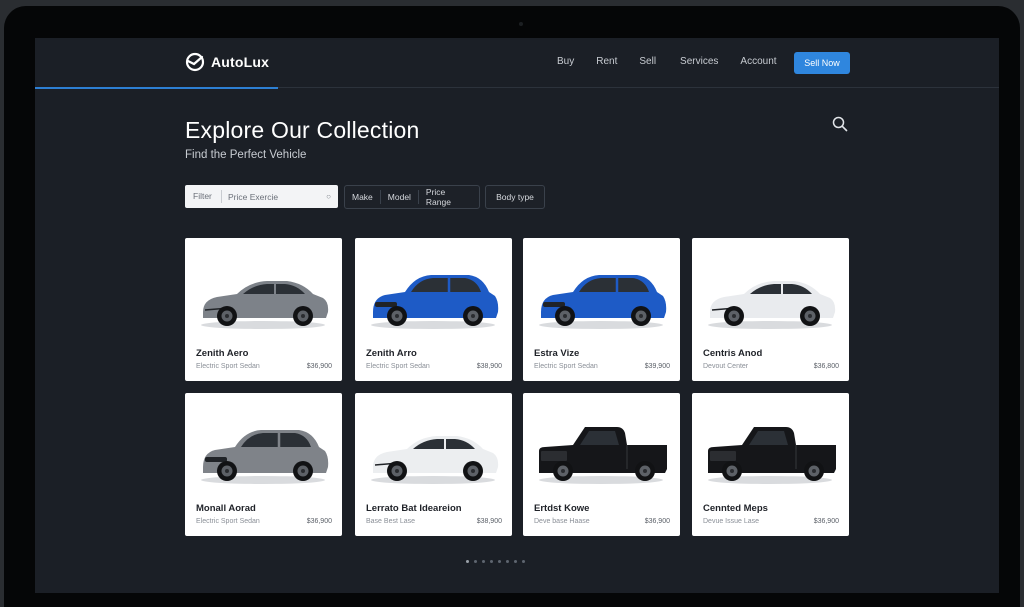  I want to click on filter-chip-group: Make Model Price Range, so click(412, 197).